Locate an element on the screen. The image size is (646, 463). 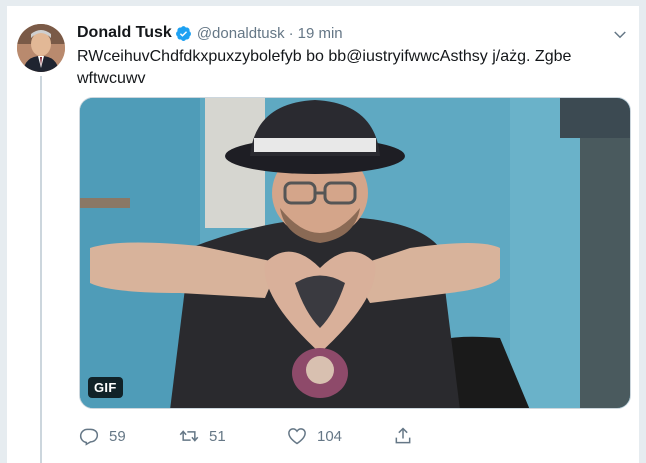
like-button: 104 is located at coordinates (314, 436).